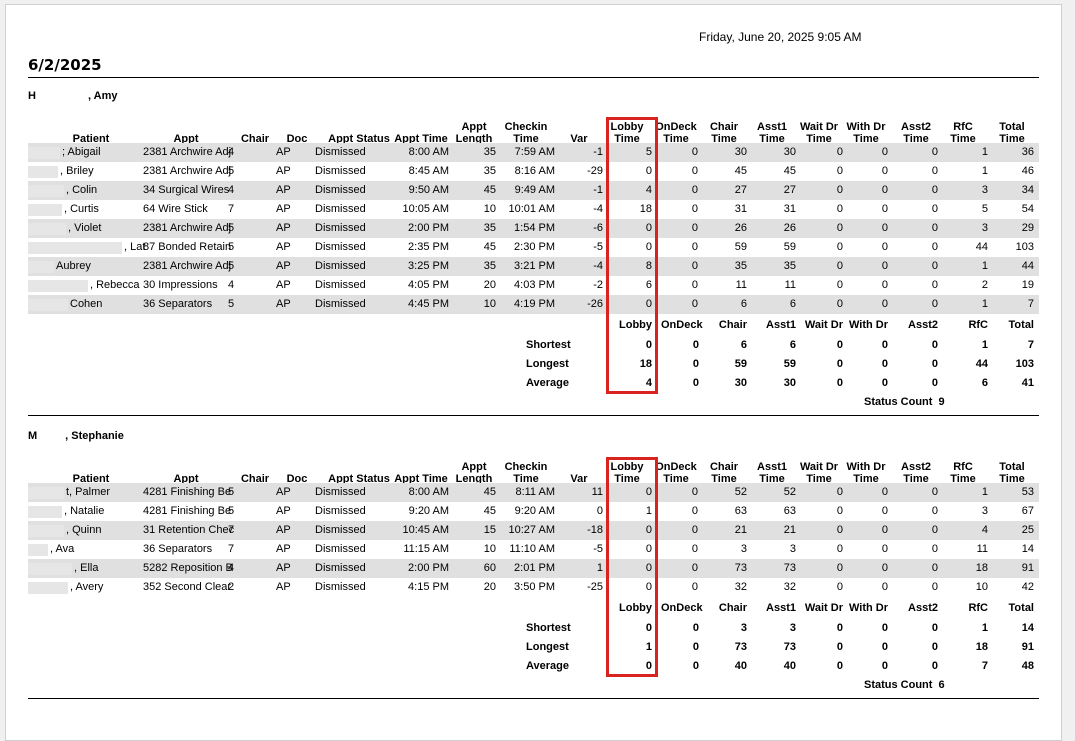  I want to click on summary-value-average-chair: 40, so click(740, 666).